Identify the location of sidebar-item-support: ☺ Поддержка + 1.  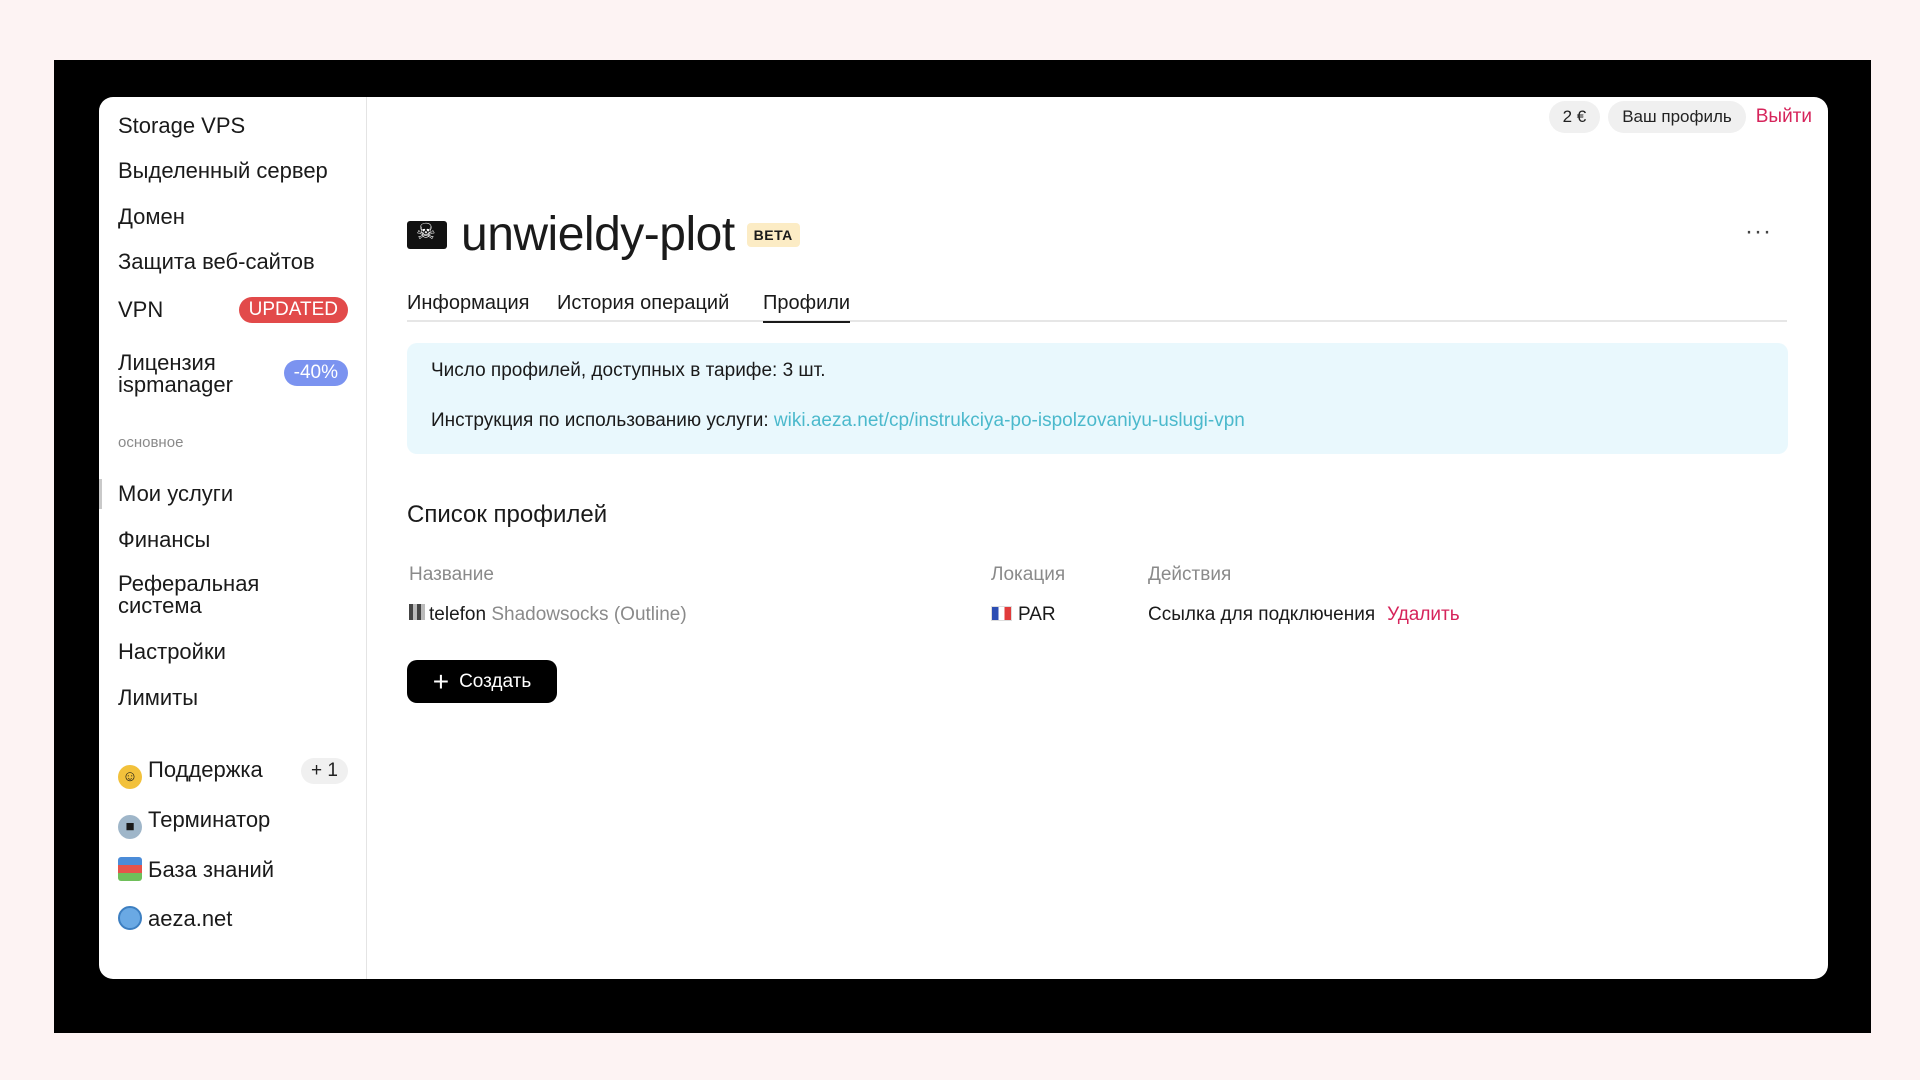
(233, 773).